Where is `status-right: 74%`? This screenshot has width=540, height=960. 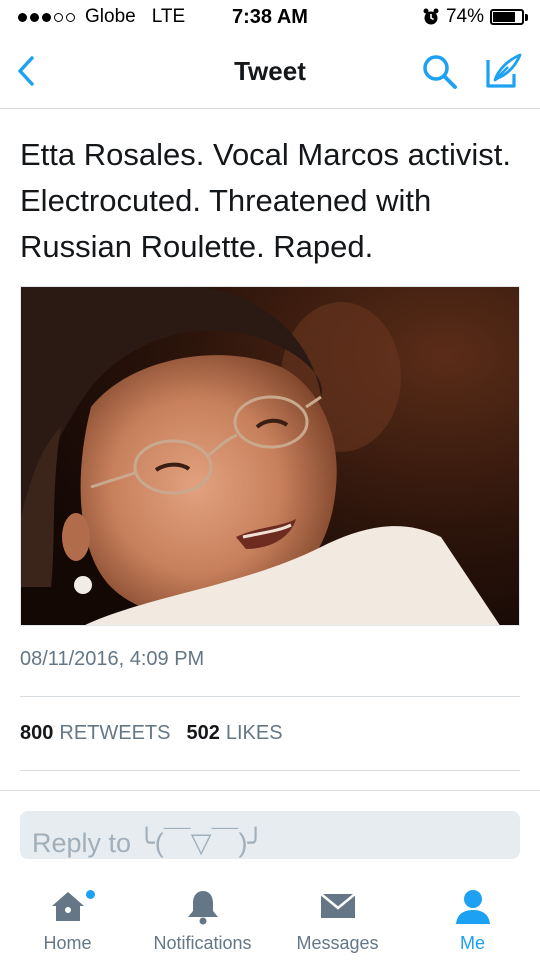 status-right: 74% is located at coordinates (475, 17).